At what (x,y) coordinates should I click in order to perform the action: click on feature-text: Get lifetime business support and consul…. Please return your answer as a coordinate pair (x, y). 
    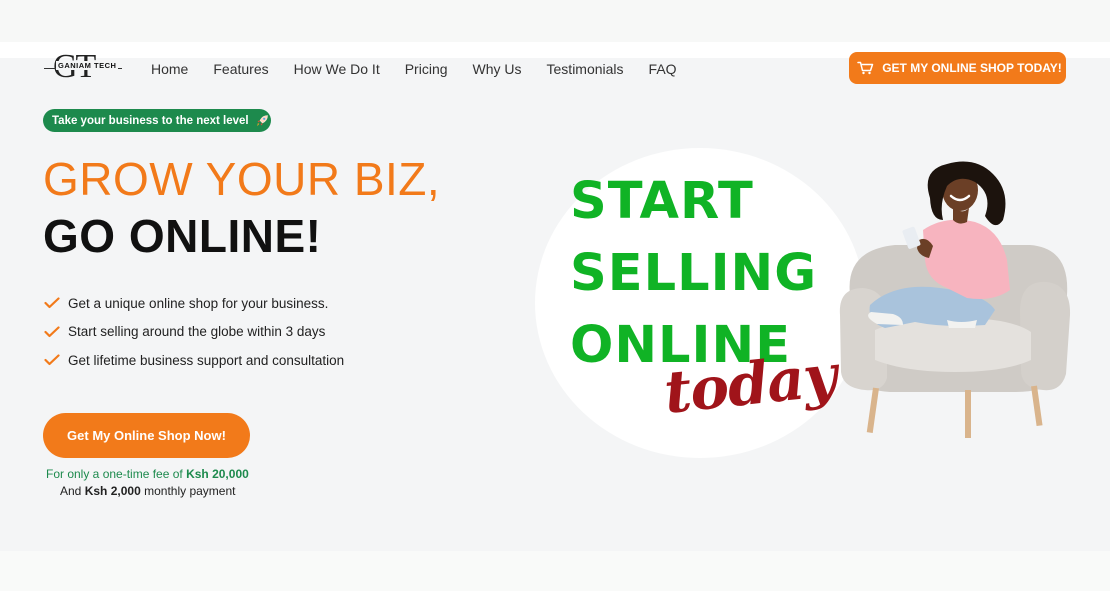
    Looking at the image, I should click on (206, 360).